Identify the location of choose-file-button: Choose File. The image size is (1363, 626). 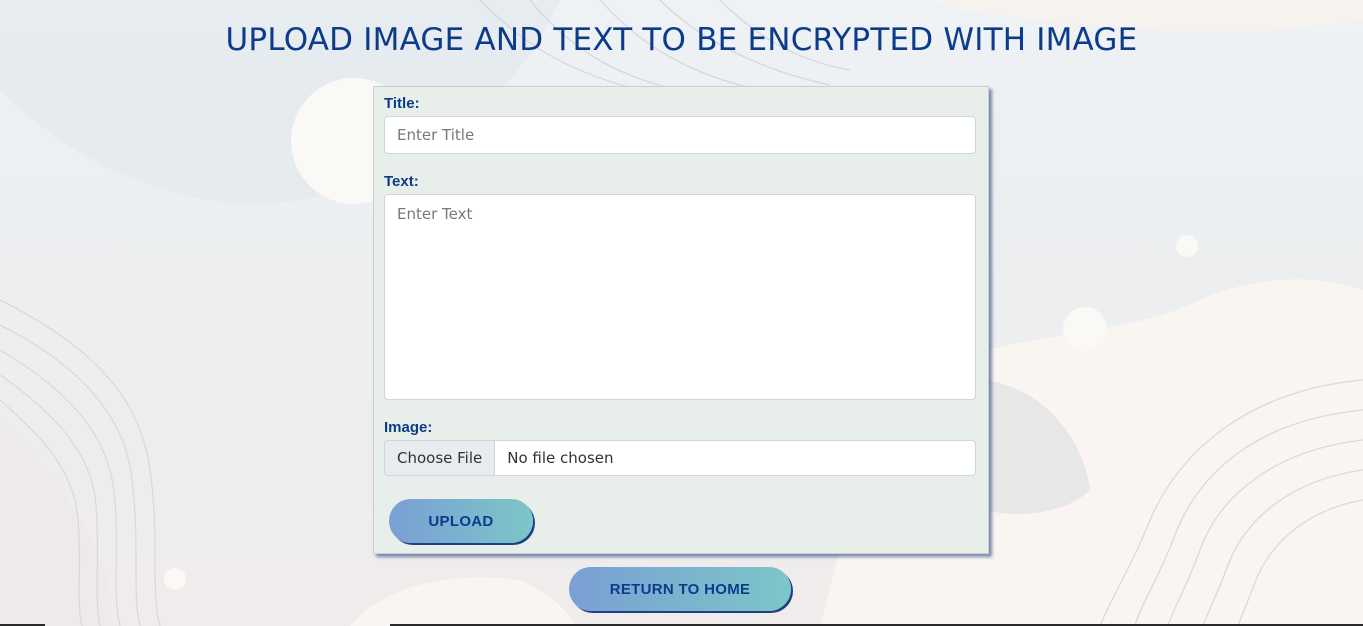
(440, 458).